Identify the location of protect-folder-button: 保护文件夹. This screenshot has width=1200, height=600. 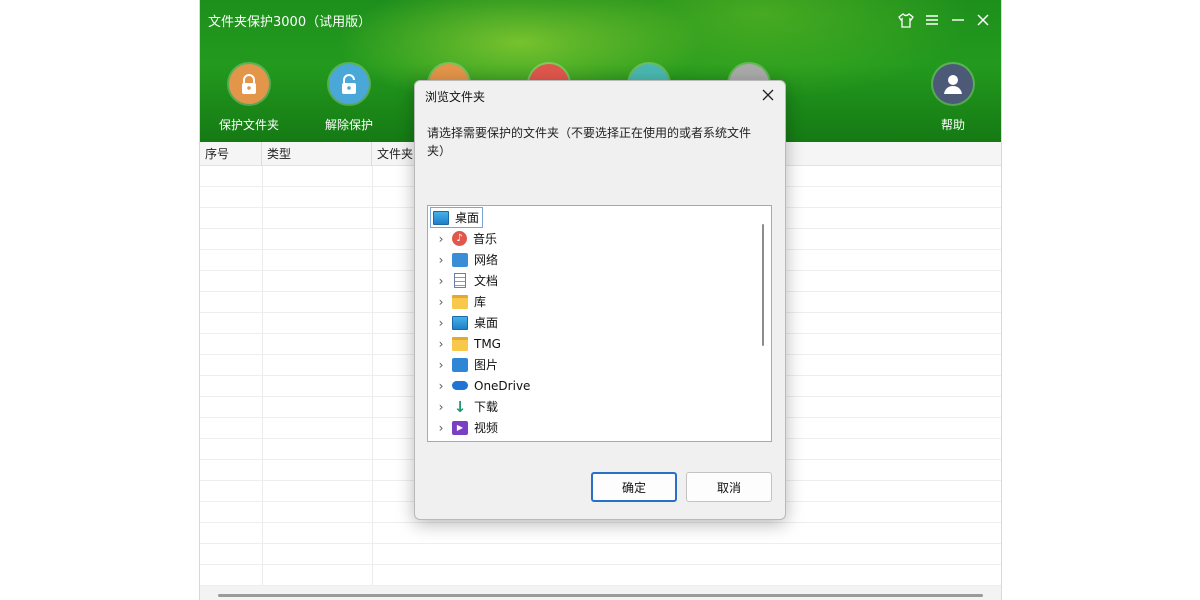
(249, 98).